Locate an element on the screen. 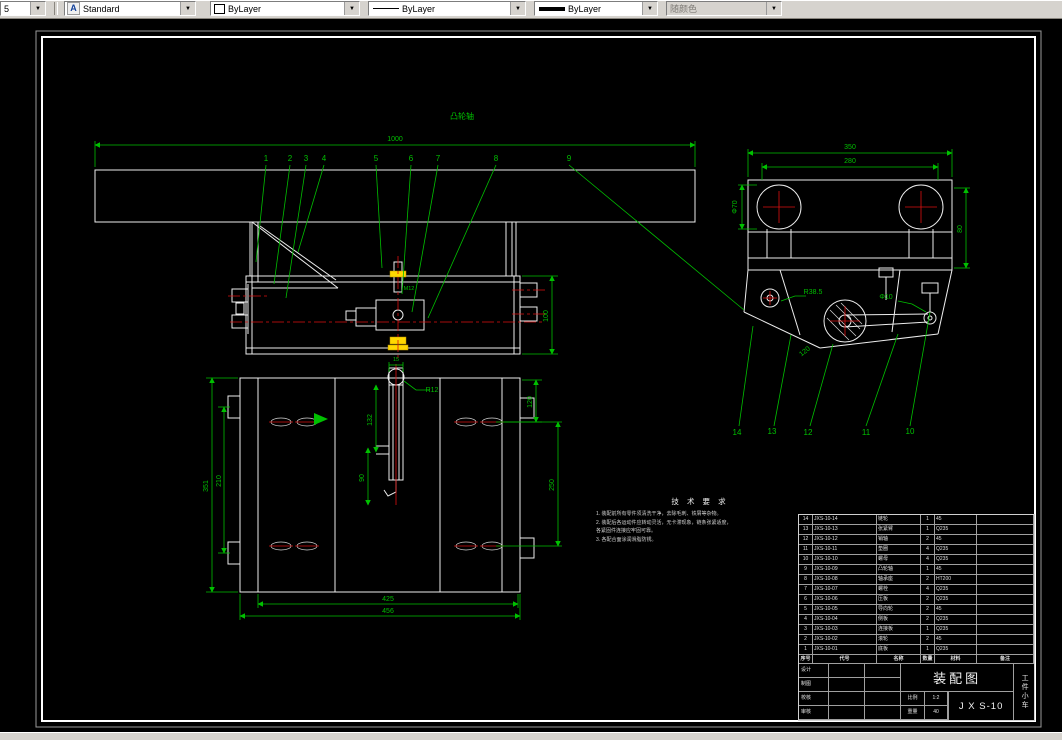 The image size is (1062, 740). bom-header-qty: 数量 is located at coordinates (928, 659).